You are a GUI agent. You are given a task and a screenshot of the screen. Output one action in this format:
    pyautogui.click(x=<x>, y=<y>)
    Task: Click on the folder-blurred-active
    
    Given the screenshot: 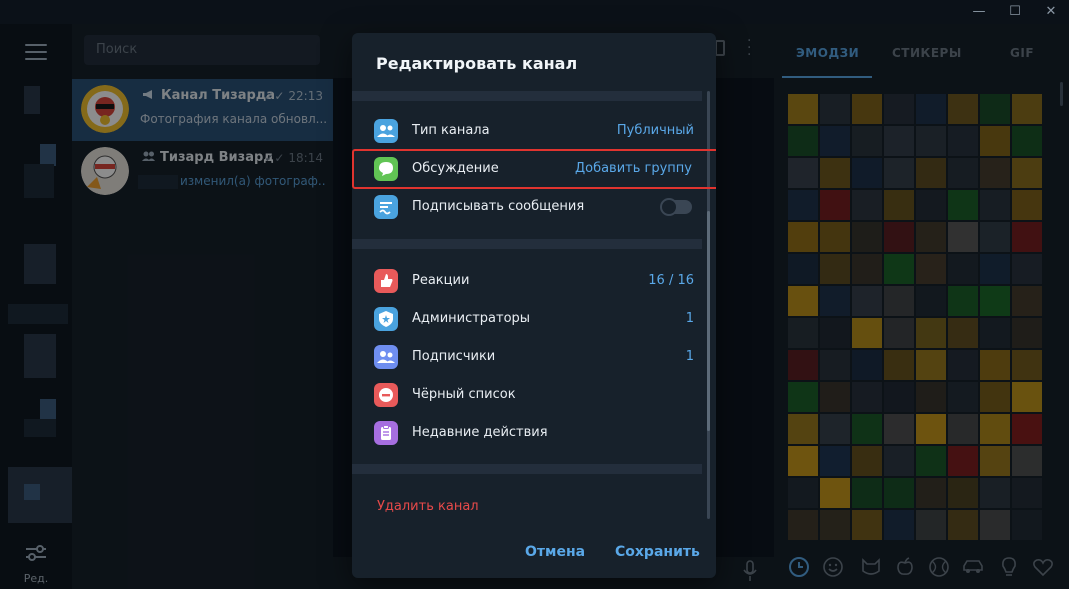 What is the action you would take?
    pyautogui.click(x=40, y=495)
    